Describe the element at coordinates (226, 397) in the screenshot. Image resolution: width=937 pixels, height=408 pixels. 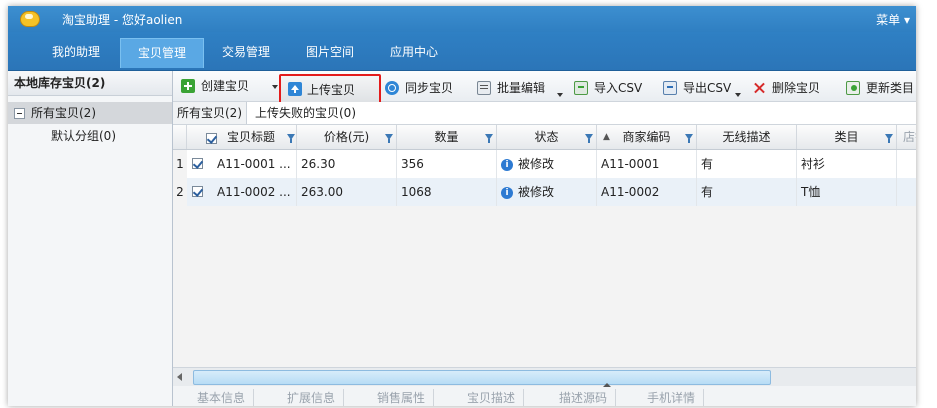
I see `tab-basic-info: 基本信息` at that location.